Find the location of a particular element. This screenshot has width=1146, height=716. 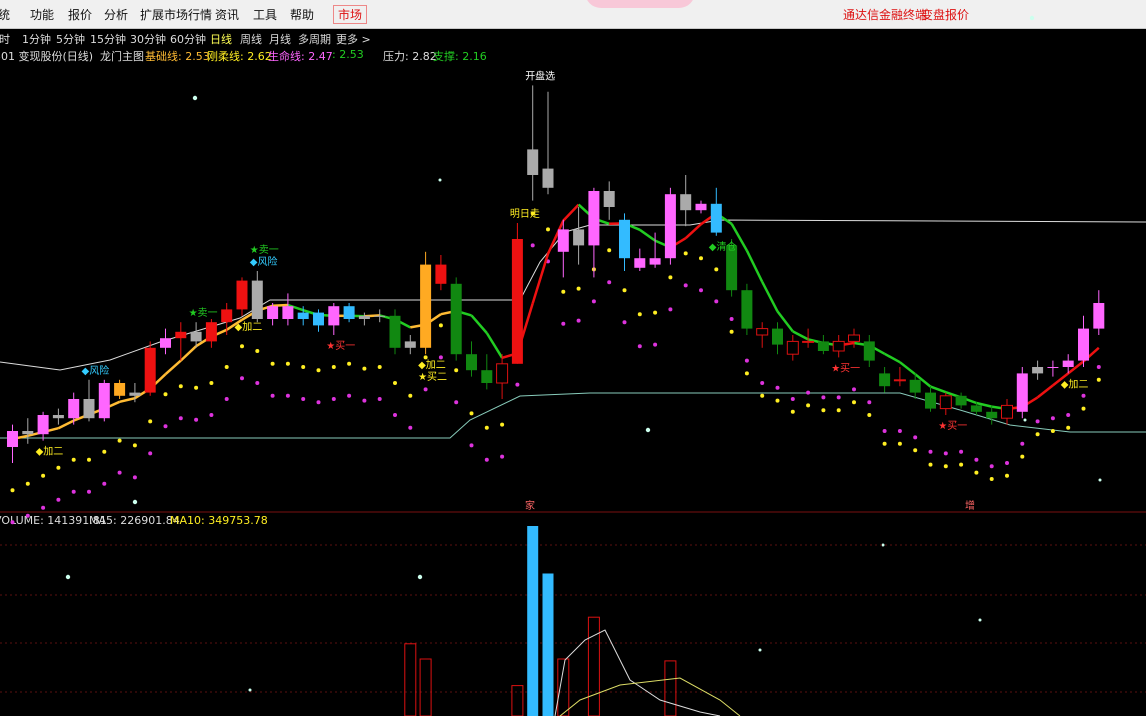

period-15min: 15分钟 is located at coordinates (108, 39).